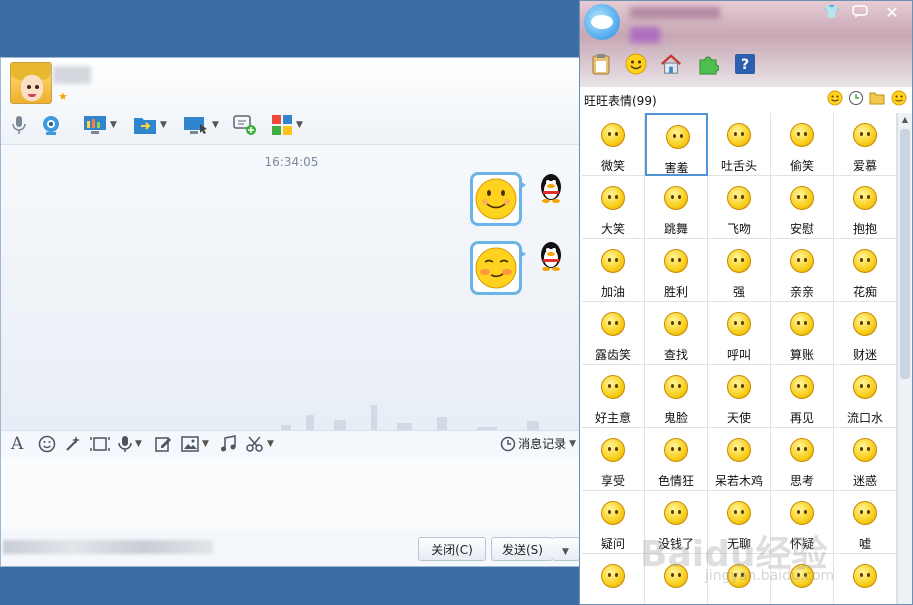  Describe the element at coordinates (865, 270) in the screenshot. I see `emoticon-cell: 花痴` at that location.